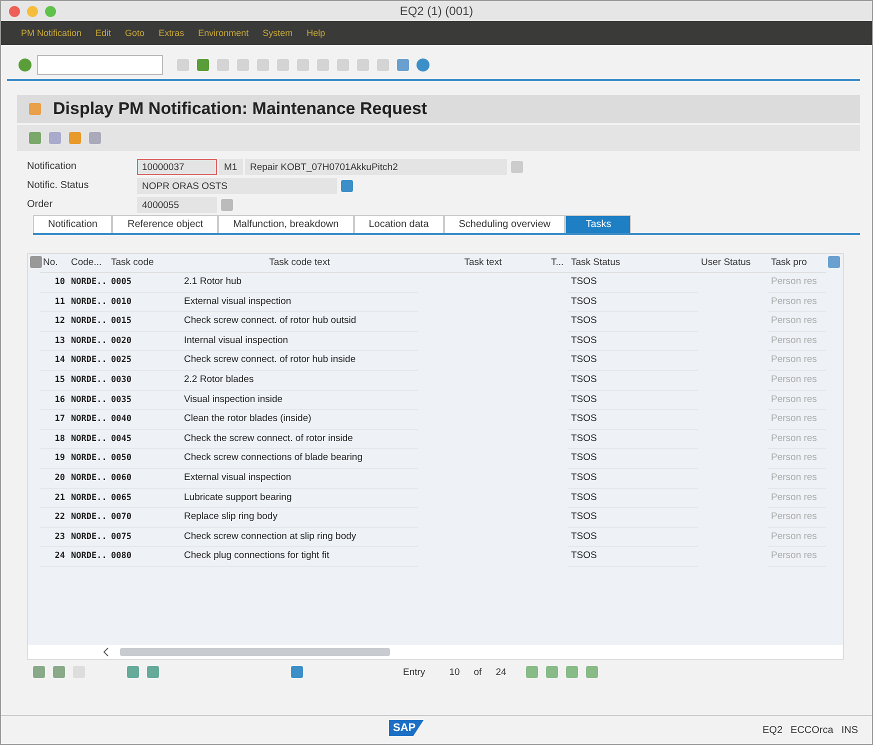 The image size is (873, 745). I want to click on table-cell: 13, so click(54, 342).